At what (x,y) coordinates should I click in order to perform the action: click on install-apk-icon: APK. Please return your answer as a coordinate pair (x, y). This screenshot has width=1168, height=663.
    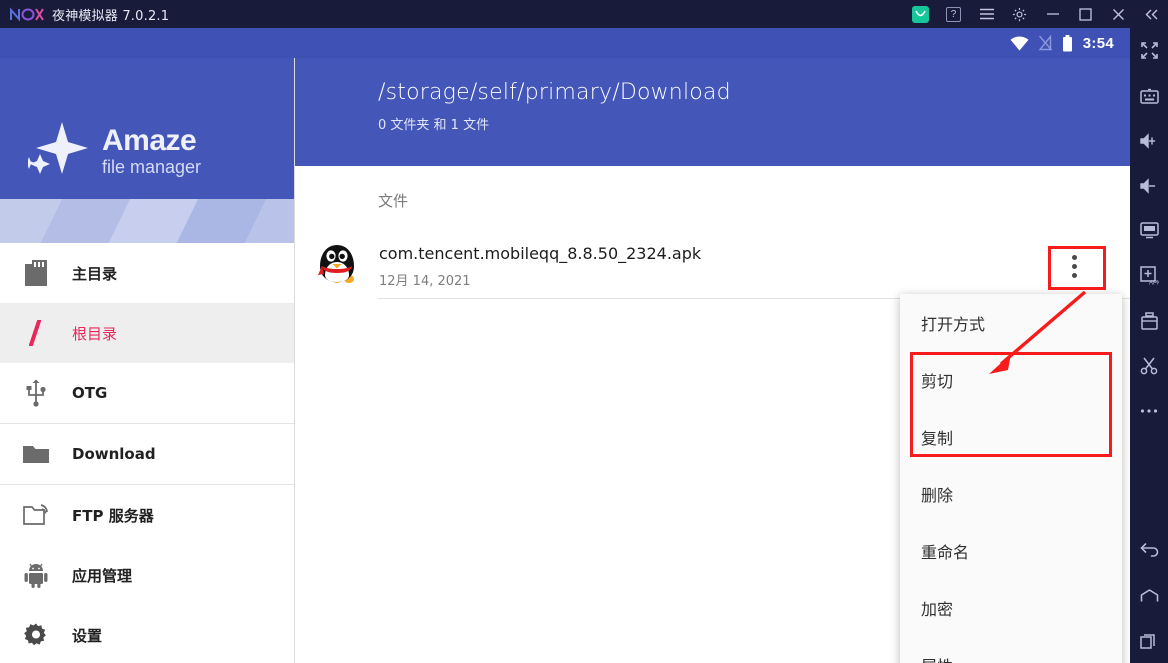
    Looking at the image, I should click on (1149, 275).